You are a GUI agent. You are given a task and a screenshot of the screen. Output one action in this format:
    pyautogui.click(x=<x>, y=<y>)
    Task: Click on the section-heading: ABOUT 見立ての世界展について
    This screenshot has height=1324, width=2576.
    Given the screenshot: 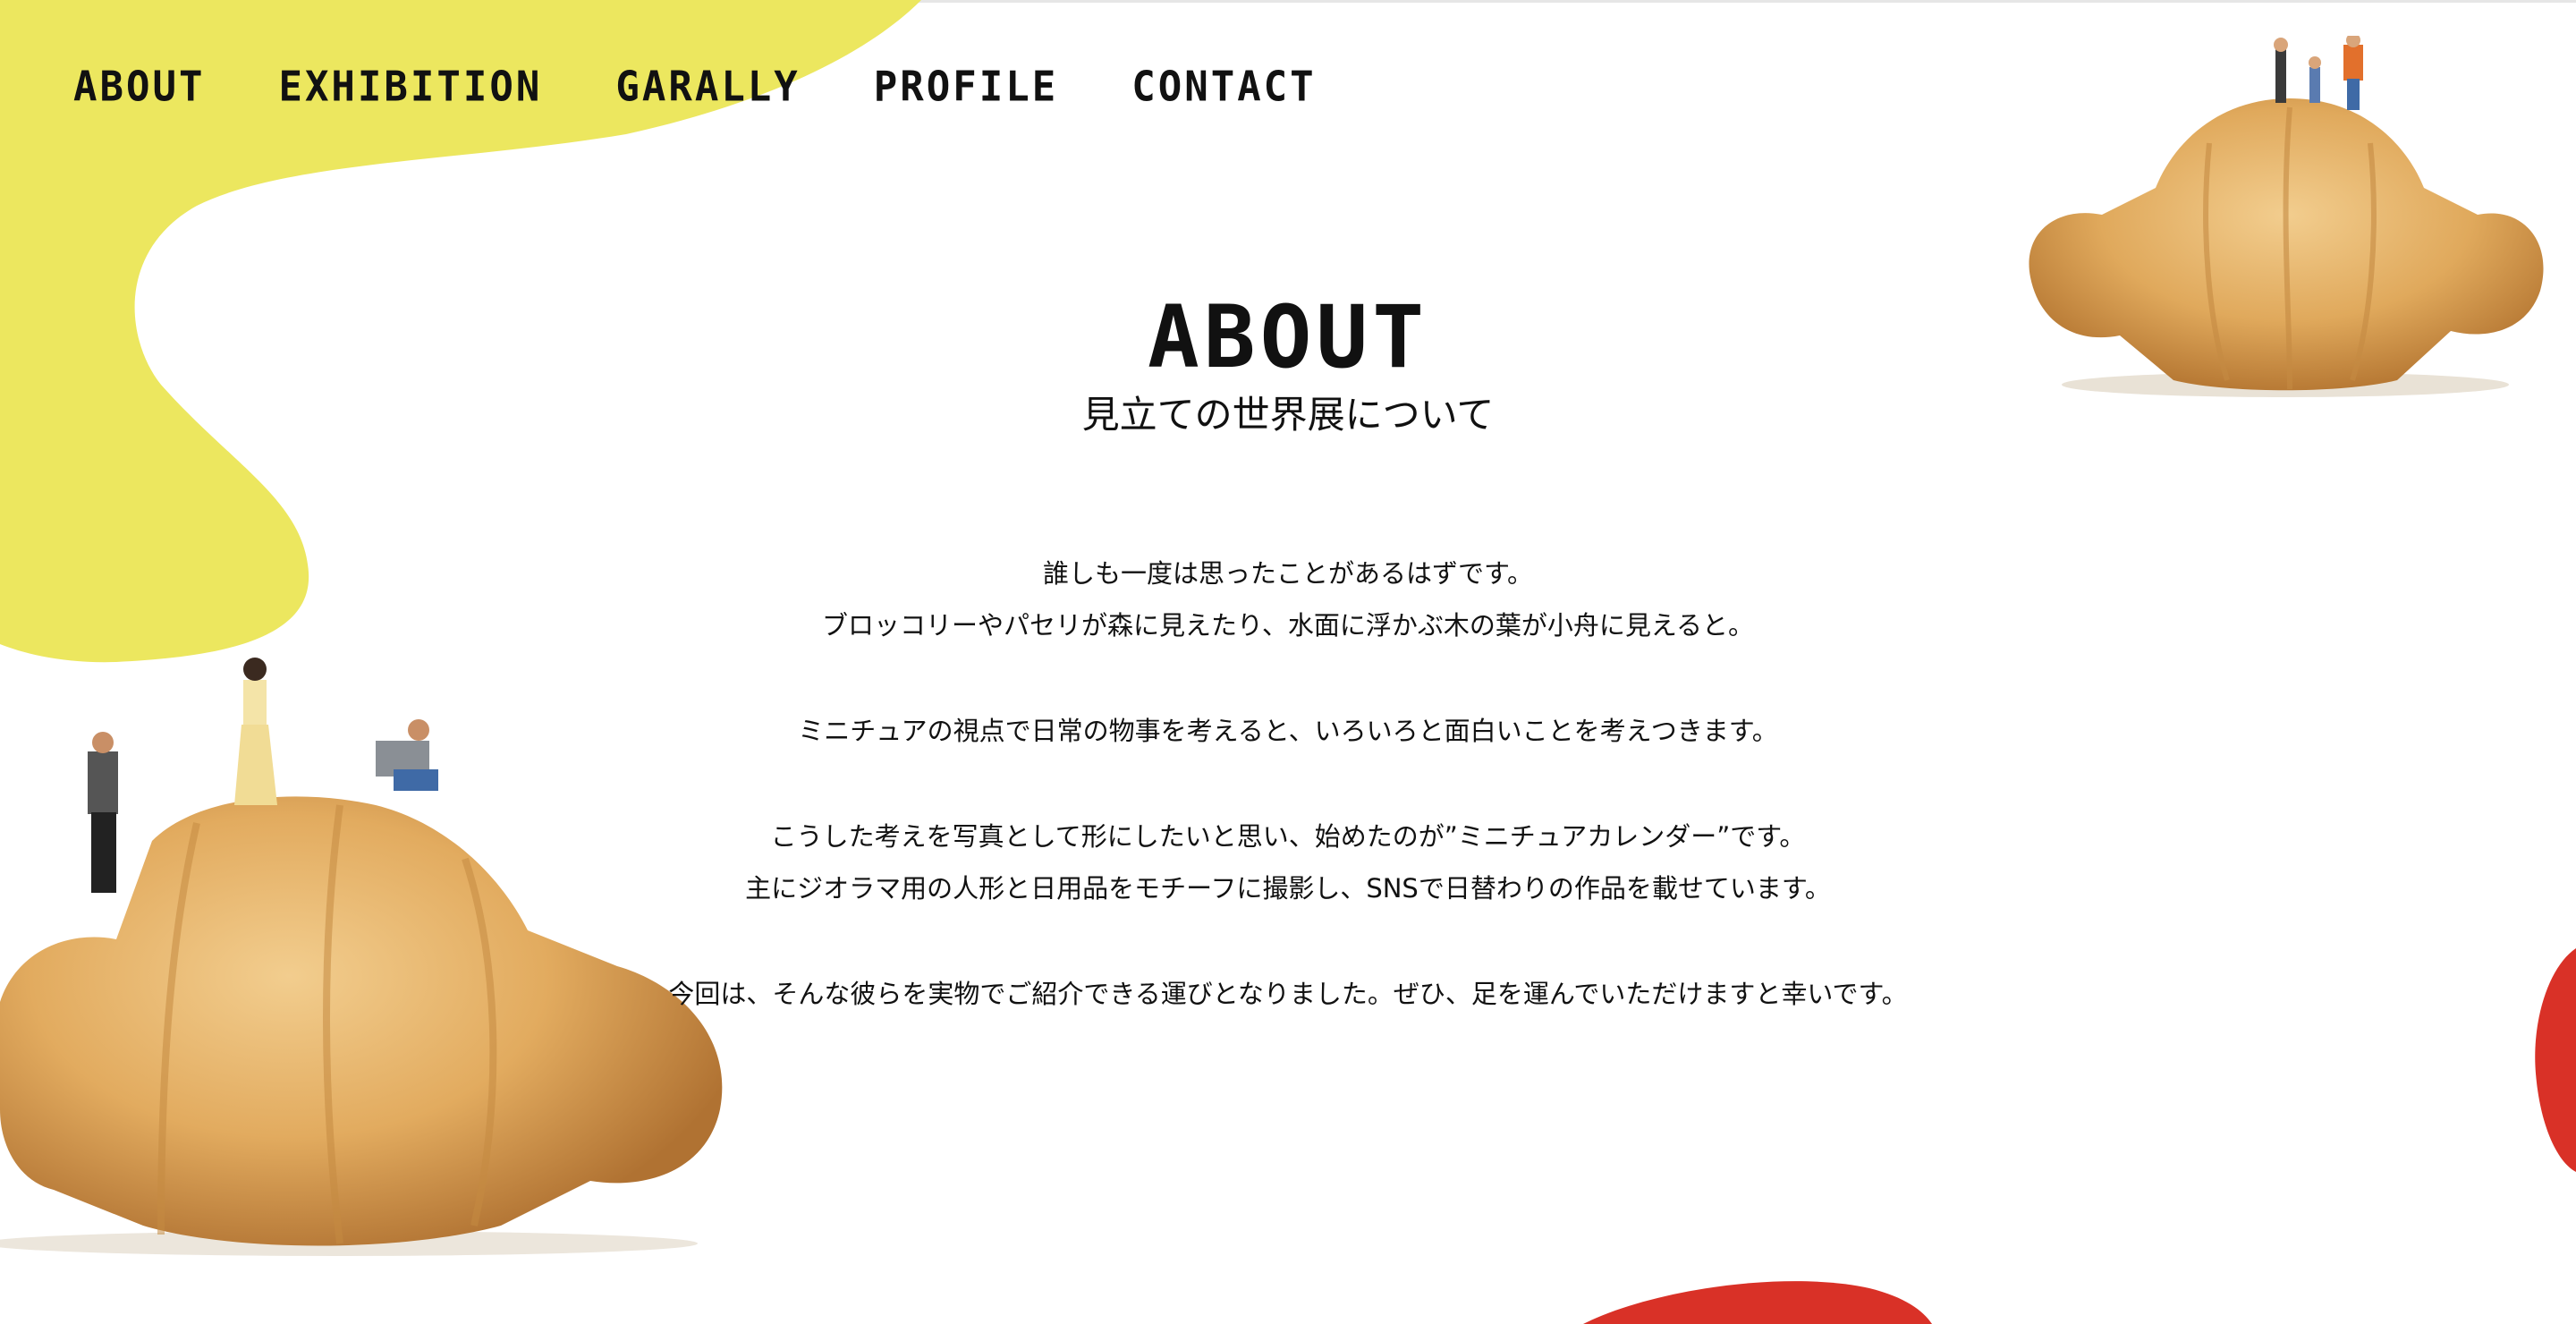 What is the action you would take?
    pyautogui.click(x=1288, y=365)
    